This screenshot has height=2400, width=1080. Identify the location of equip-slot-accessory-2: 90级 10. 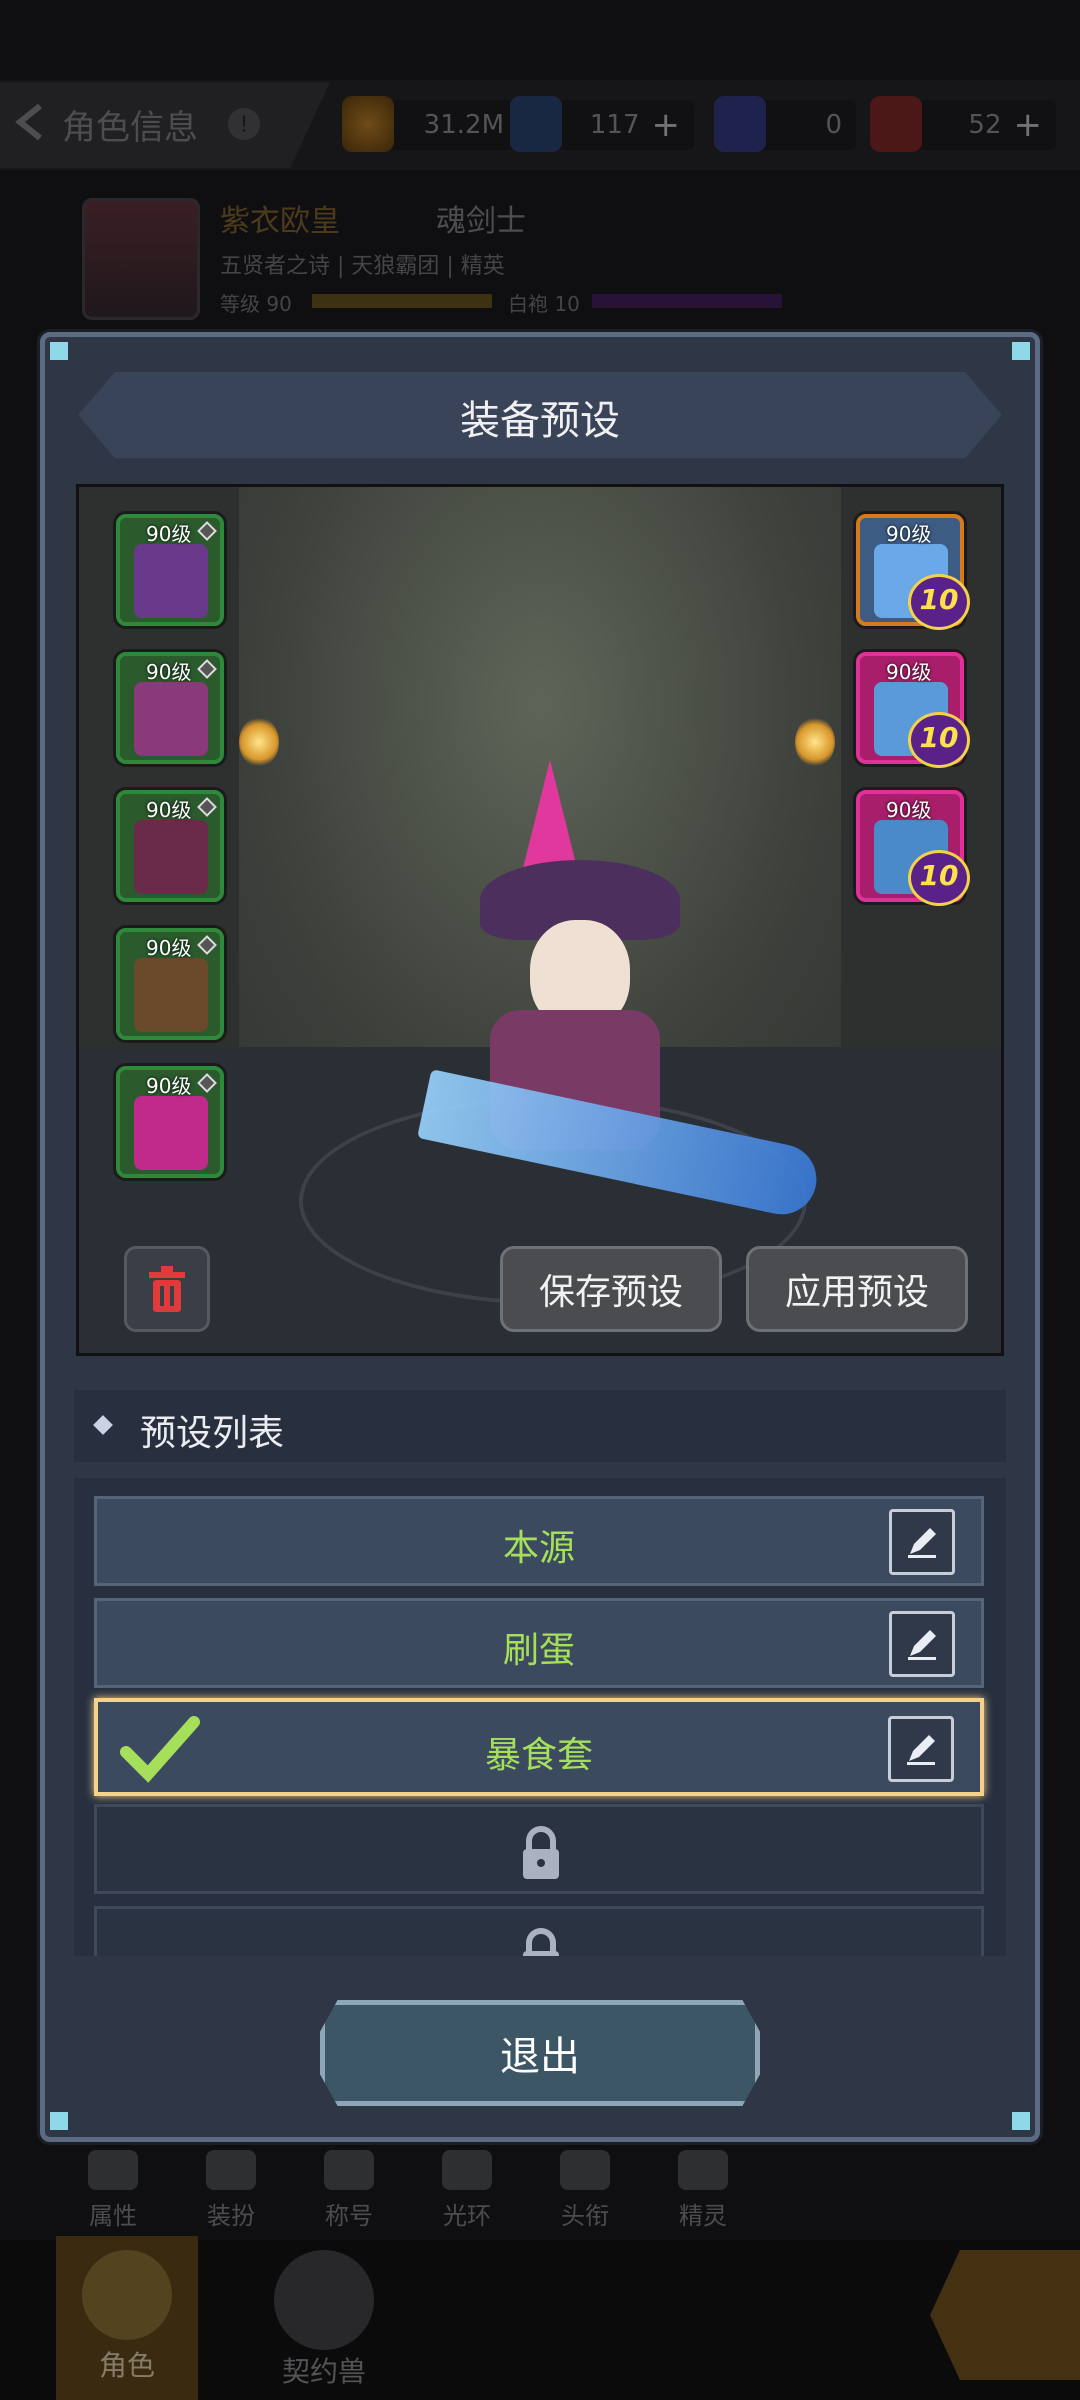
(913, 848).